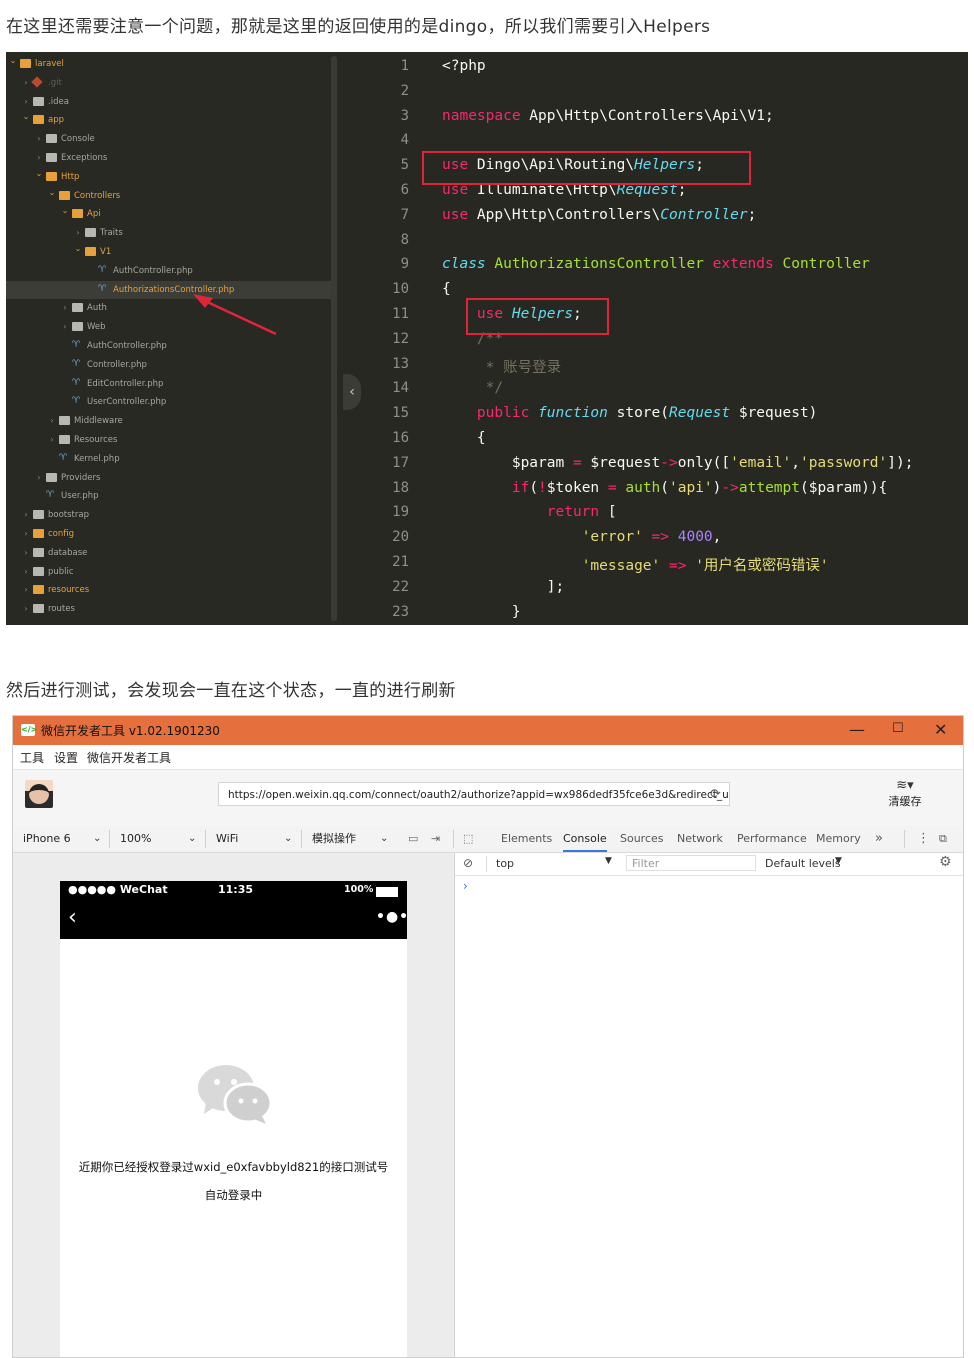  I want to click on tree-item-label: routes, so click(61, 609).